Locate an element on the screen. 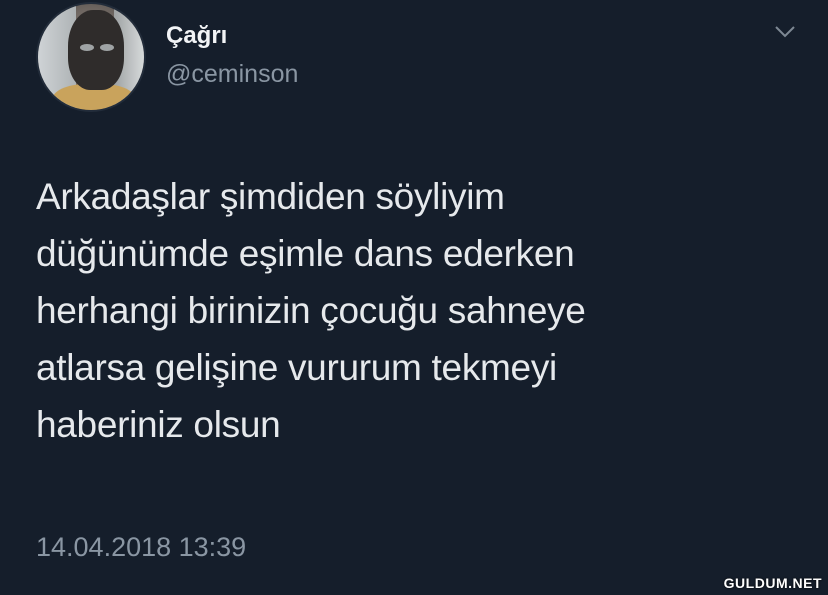 This screenshot has width=828, height=595. avatar is located at coordinates (91, 57).